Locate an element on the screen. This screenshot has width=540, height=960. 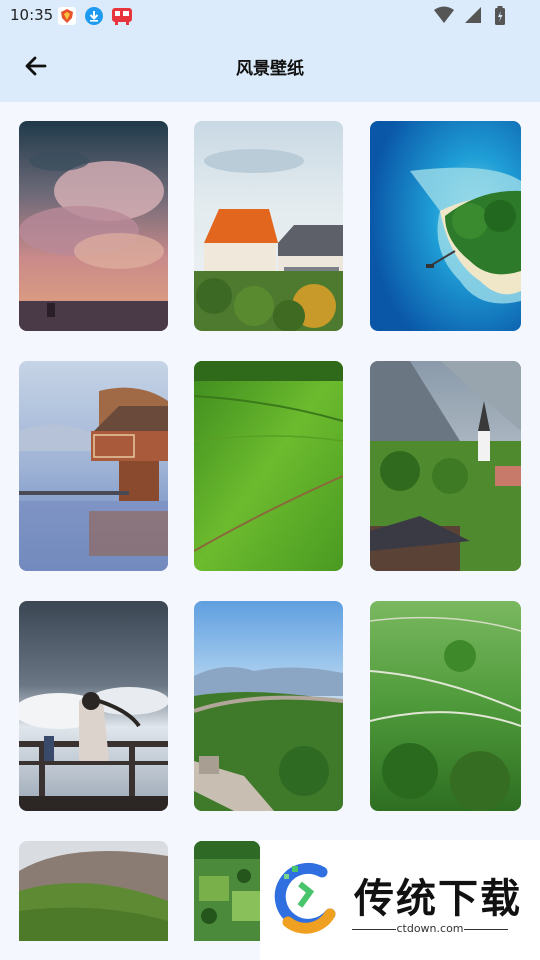
page-title: 风景壁纸 is located at coordinates (270, 69).